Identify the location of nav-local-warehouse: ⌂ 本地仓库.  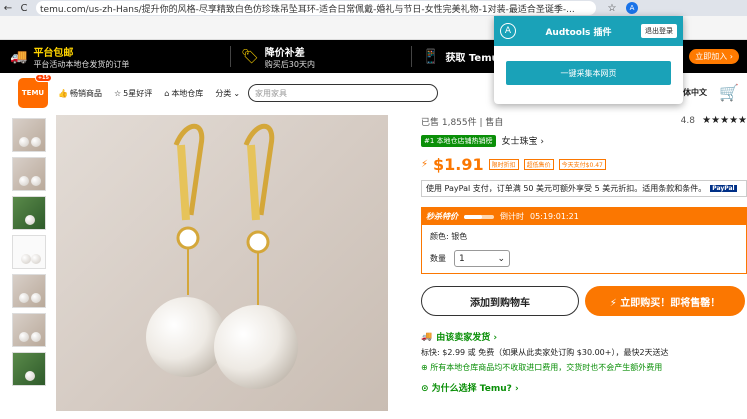
(183, 93).